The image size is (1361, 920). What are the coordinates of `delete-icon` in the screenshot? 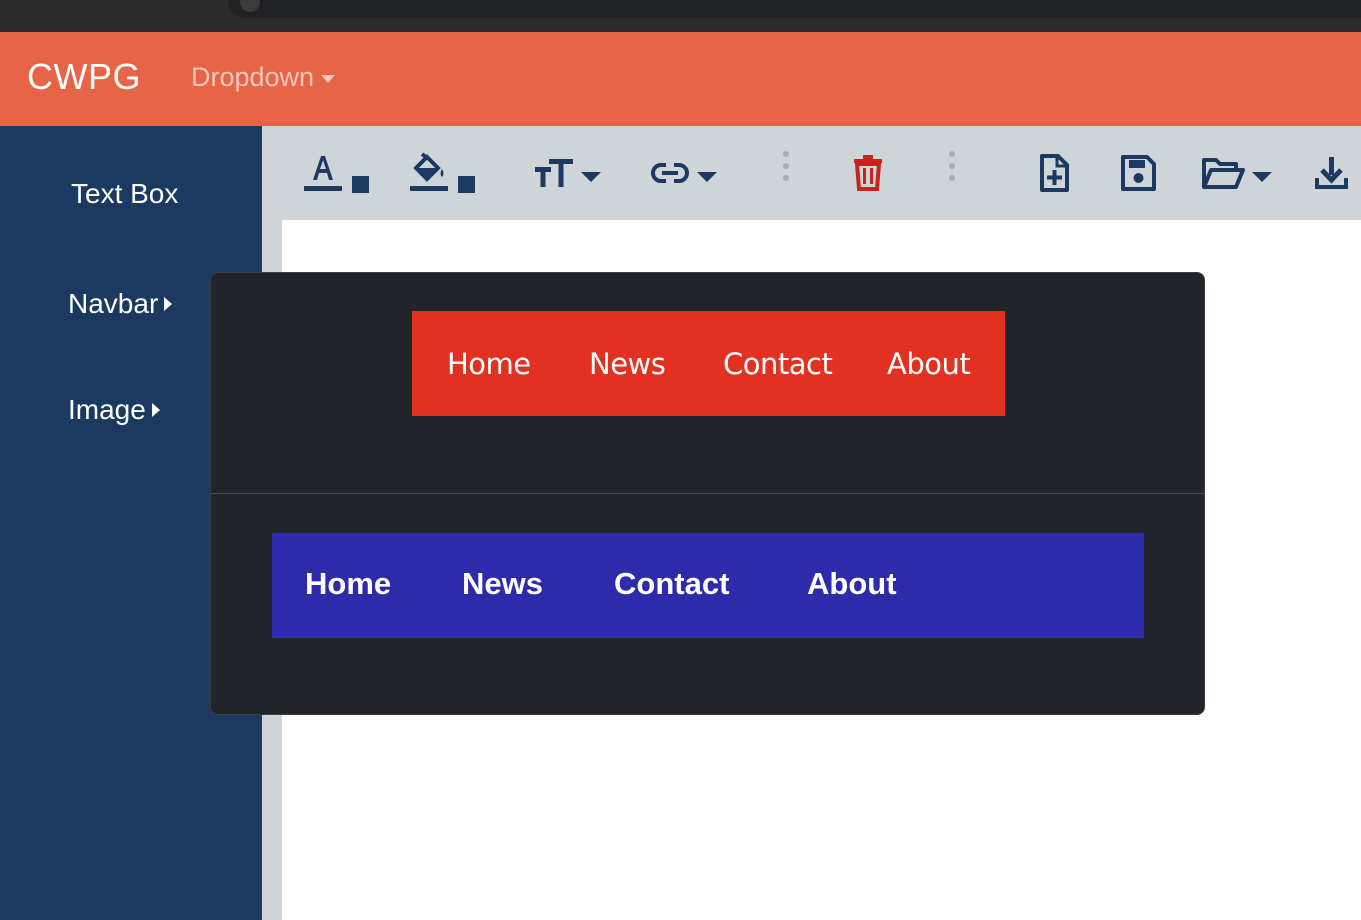 It's located at (868, 173).